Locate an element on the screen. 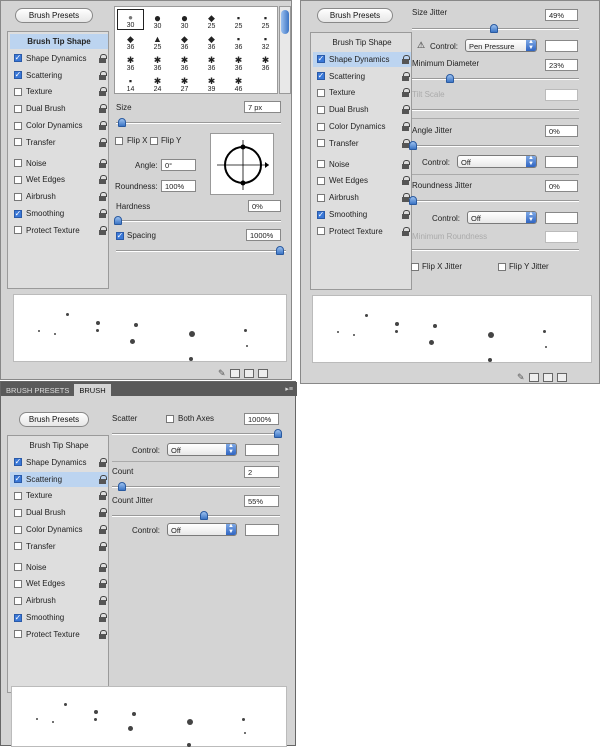  count-jitter-thumb is located at coordinates (204, 515).